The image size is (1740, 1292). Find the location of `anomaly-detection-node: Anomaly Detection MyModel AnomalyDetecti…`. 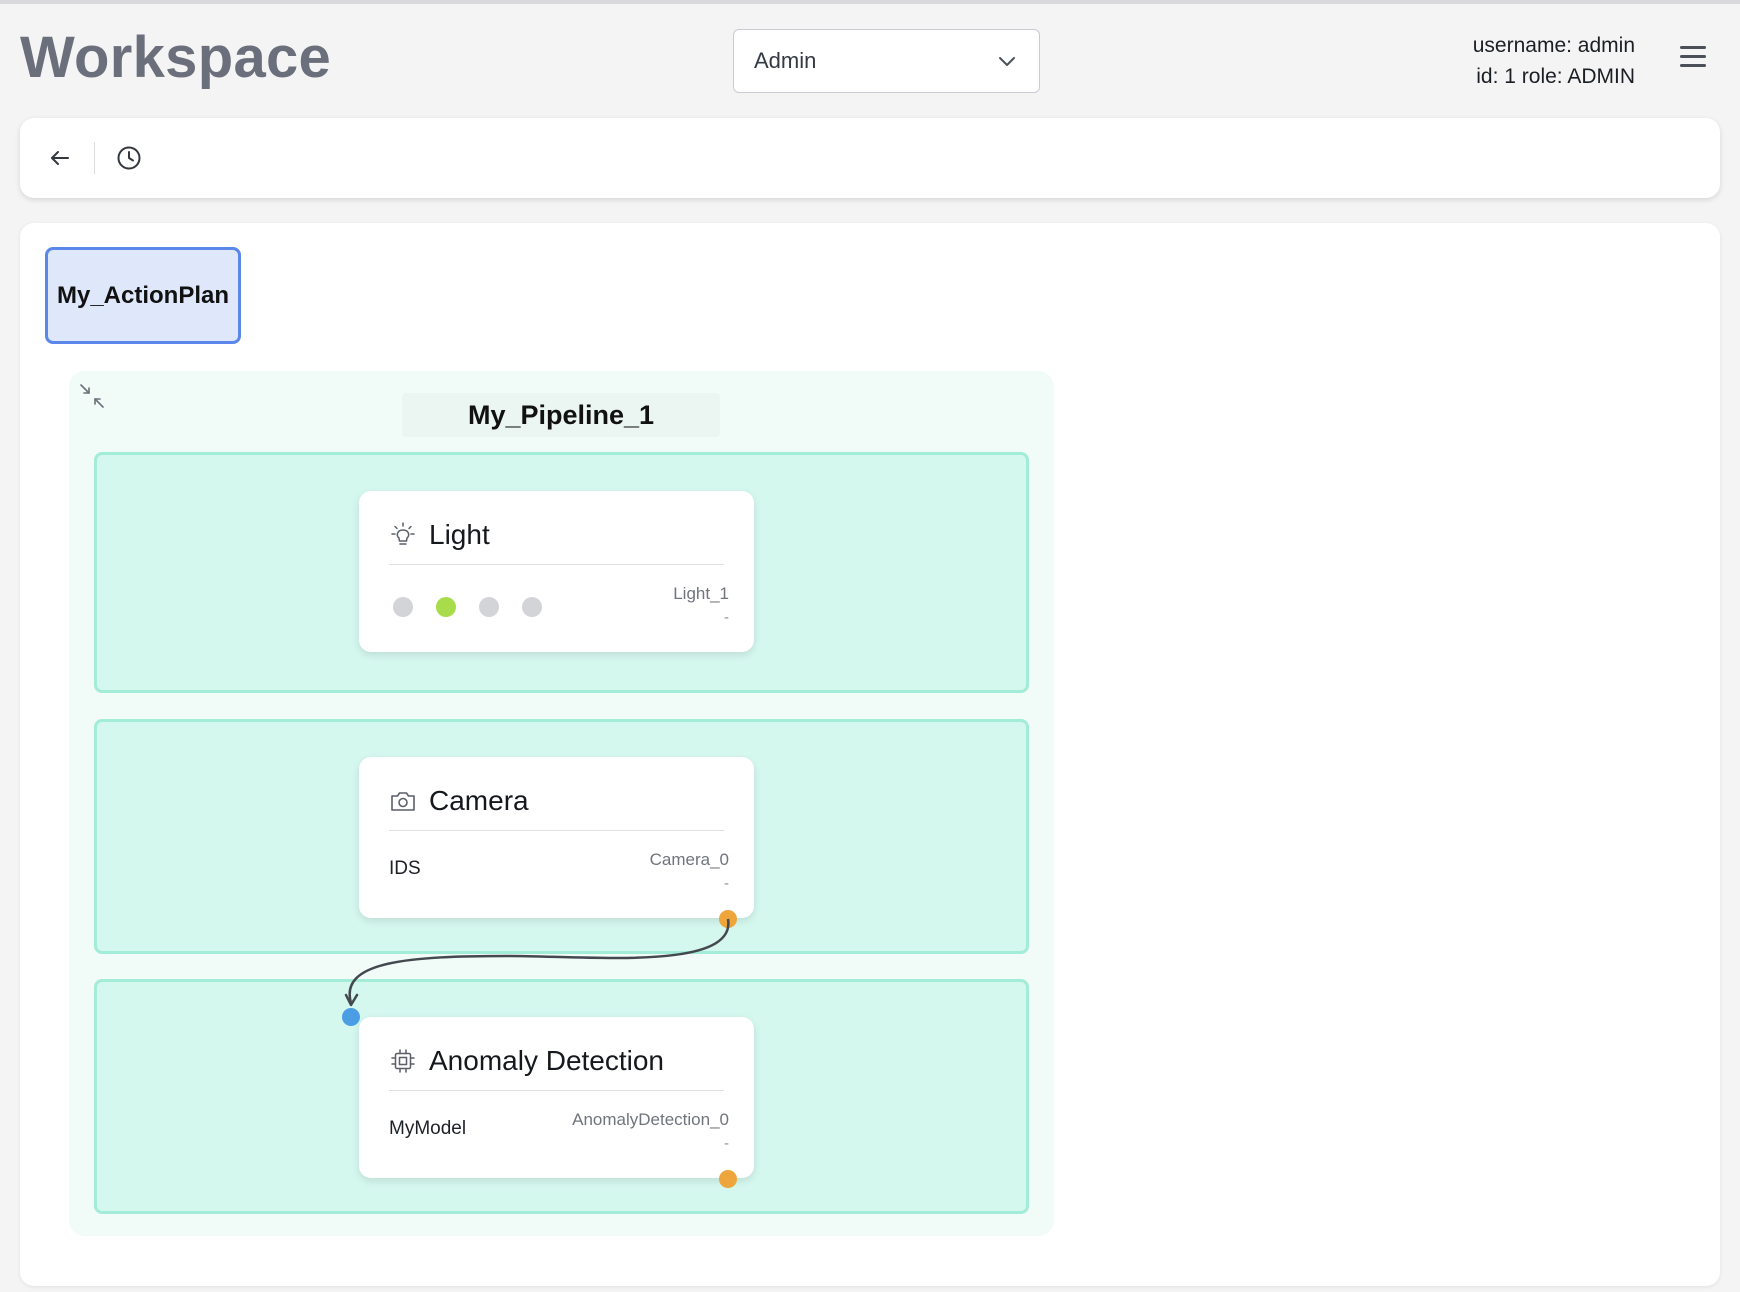

anomaly-detection-node: Anomaly Detection MyModel AnomalyDetecti… is located at coordinates (556, 1097).